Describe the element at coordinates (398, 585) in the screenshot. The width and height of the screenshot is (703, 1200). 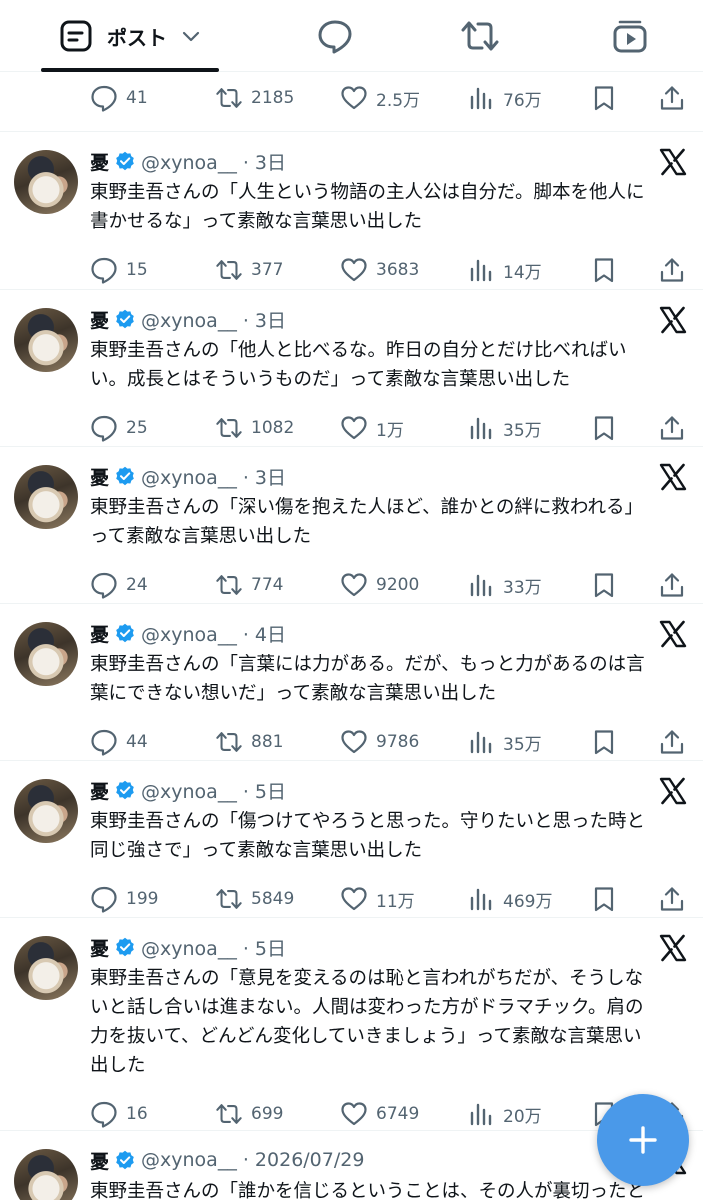
I see `likes-count: 9200` at that location.